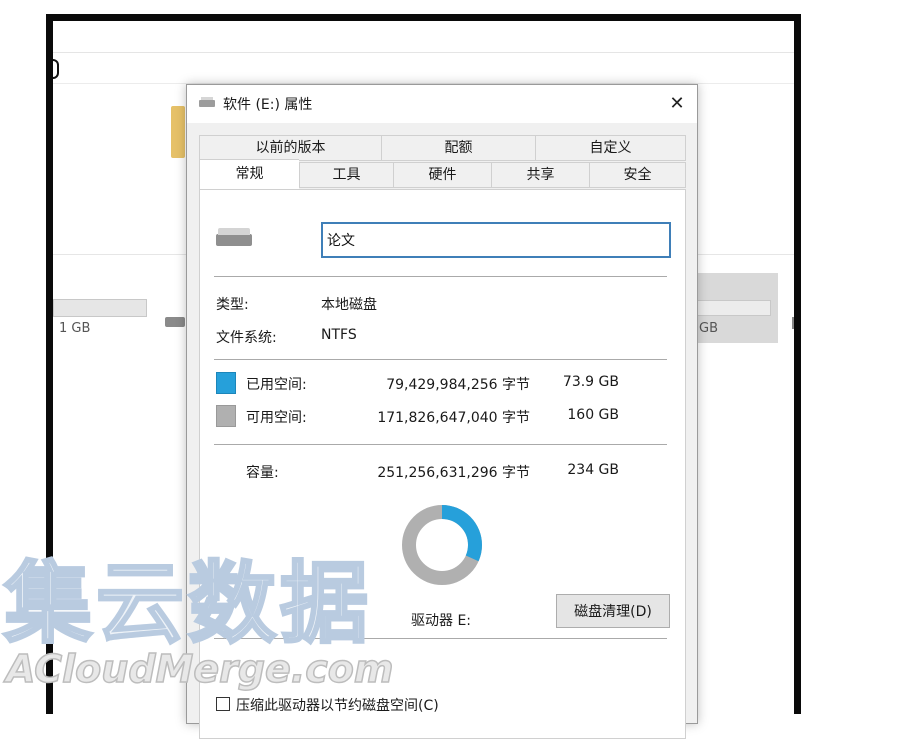 The height and width of the screenshot is (739, 900). I want to click on drive-usage-bar-left, so click(100, 308).